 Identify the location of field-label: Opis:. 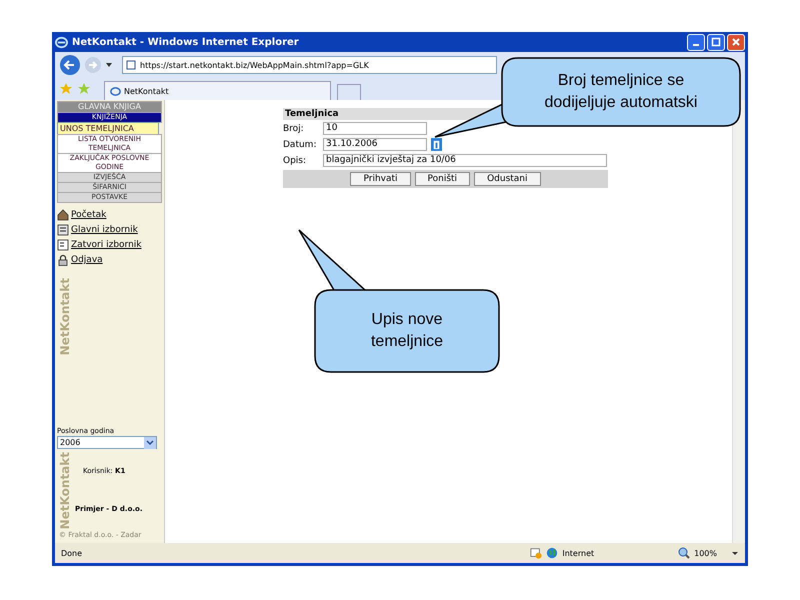
(295, 161).